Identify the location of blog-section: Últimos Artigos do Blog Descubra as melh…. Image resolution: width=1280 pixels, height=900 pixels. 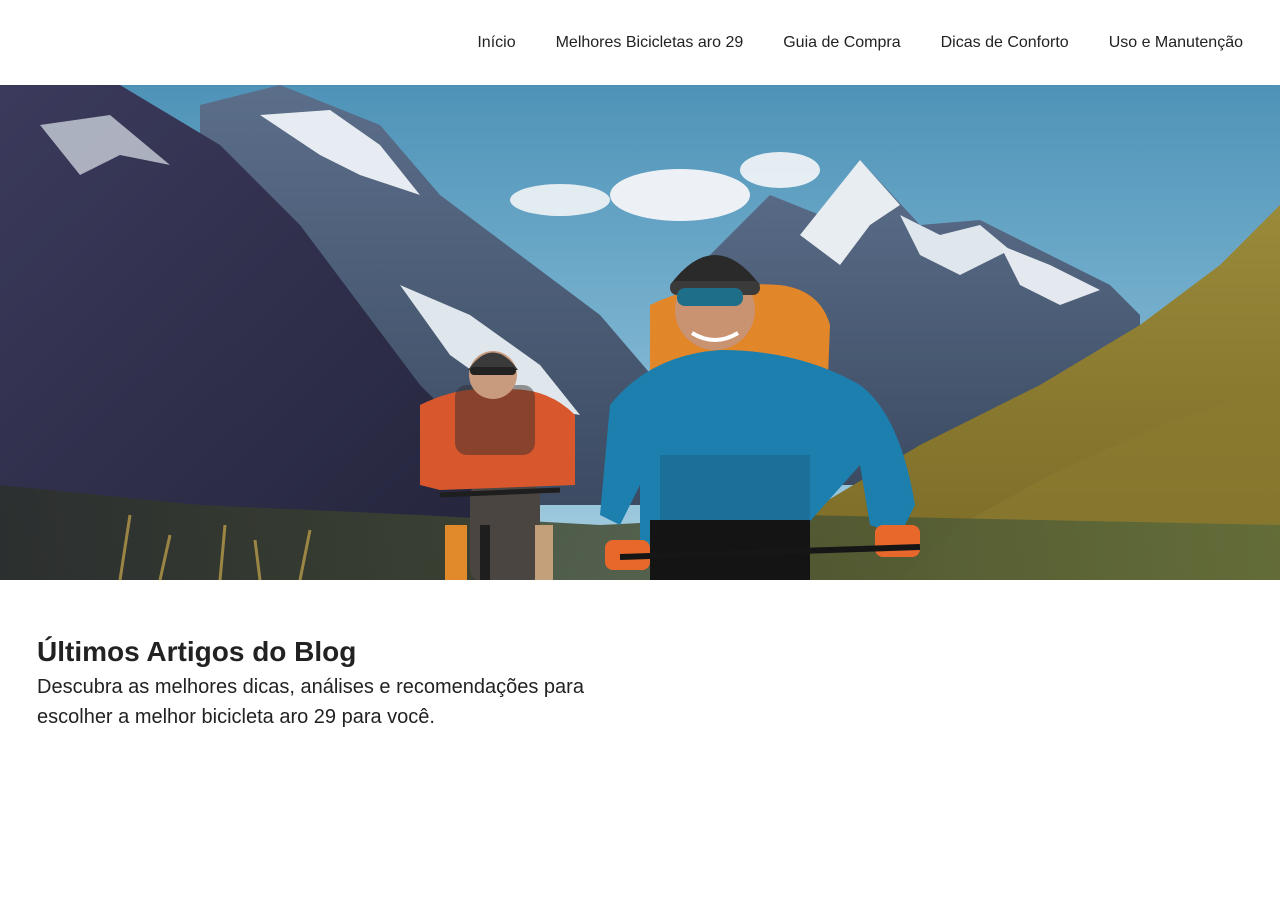
(337, 682).